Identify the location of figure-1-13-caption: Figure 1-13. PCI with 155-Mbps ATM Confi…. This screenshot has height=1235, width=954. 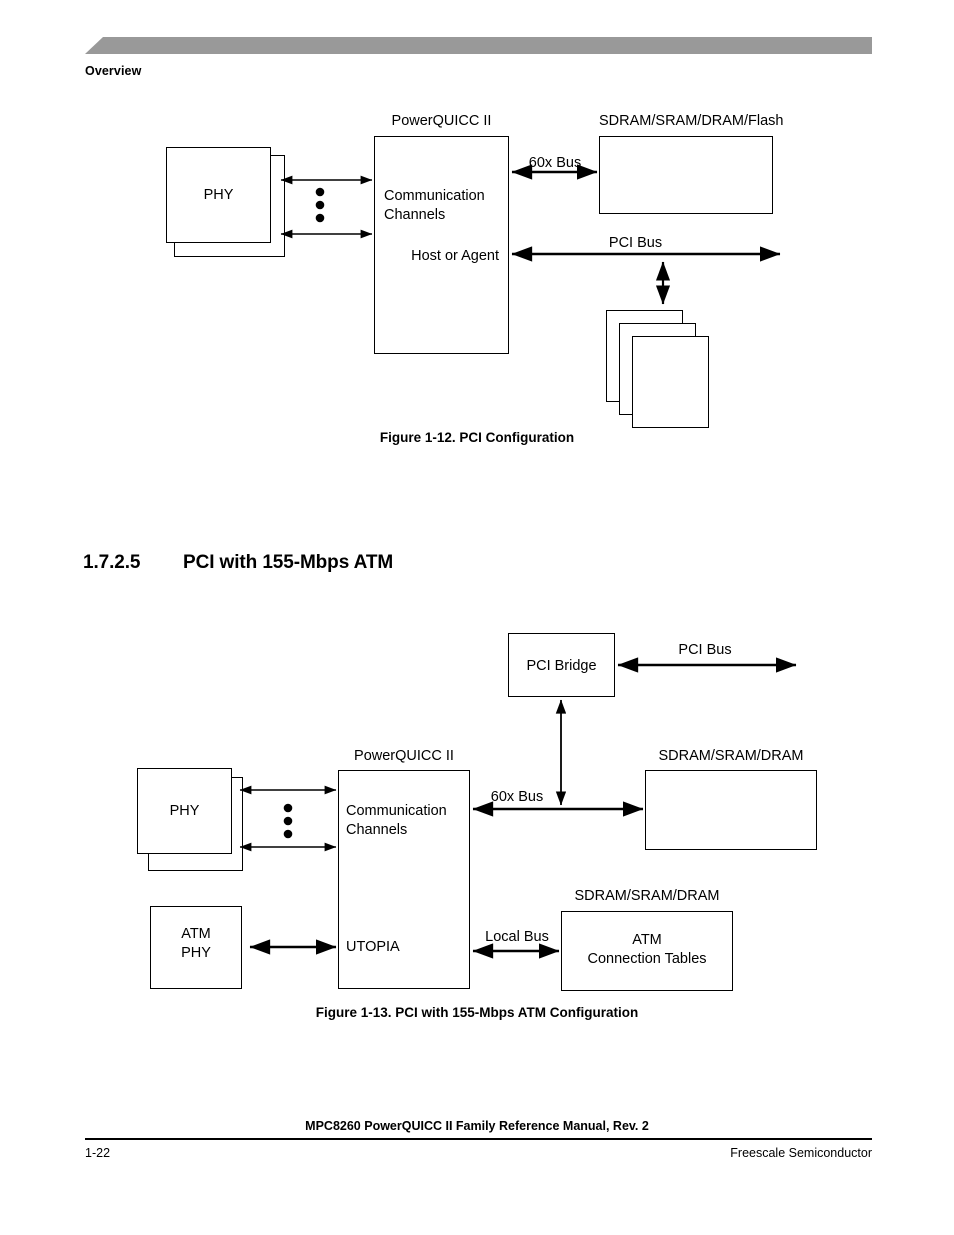
(477, 1012).